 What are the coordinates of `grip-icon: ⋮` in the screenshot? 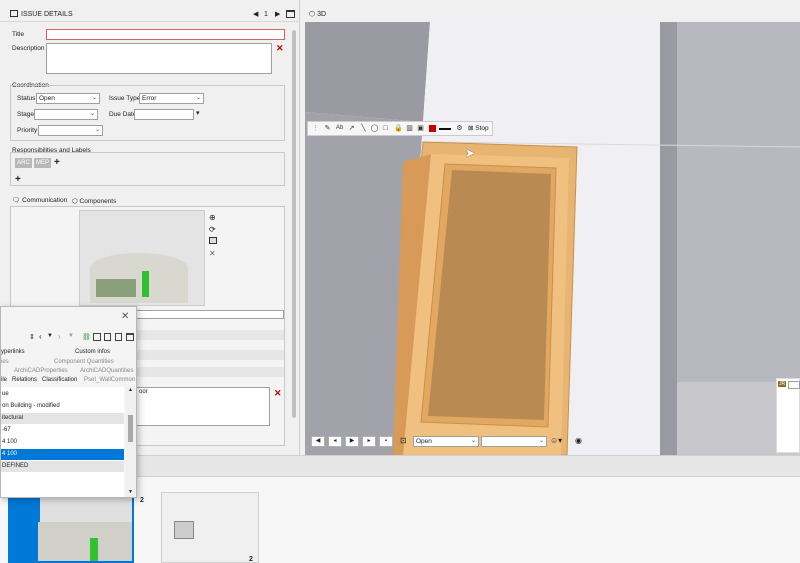 It's located at (315, 128).